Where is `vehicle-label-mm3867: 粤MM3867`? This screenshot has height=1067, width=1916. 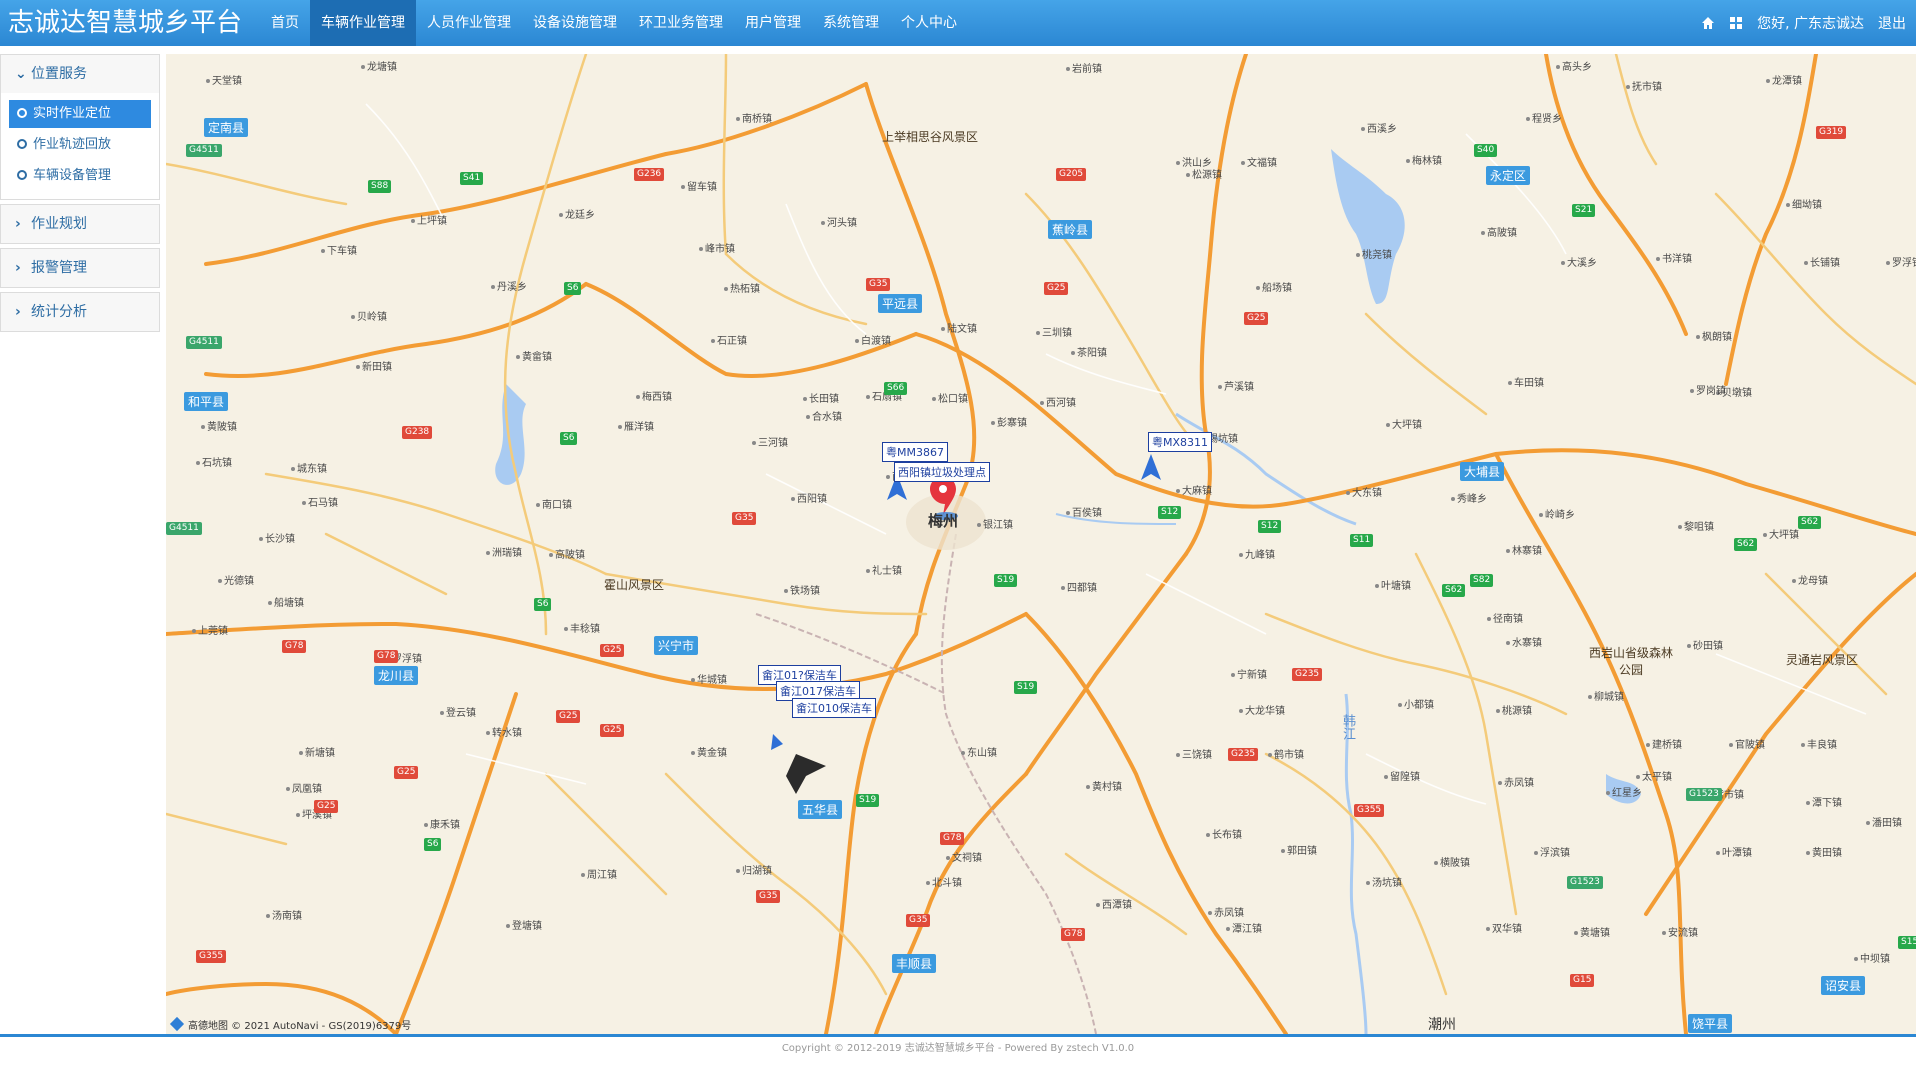
vehicle-label-mm3867: 粤MM3867 is located at coordinates (915, 452).